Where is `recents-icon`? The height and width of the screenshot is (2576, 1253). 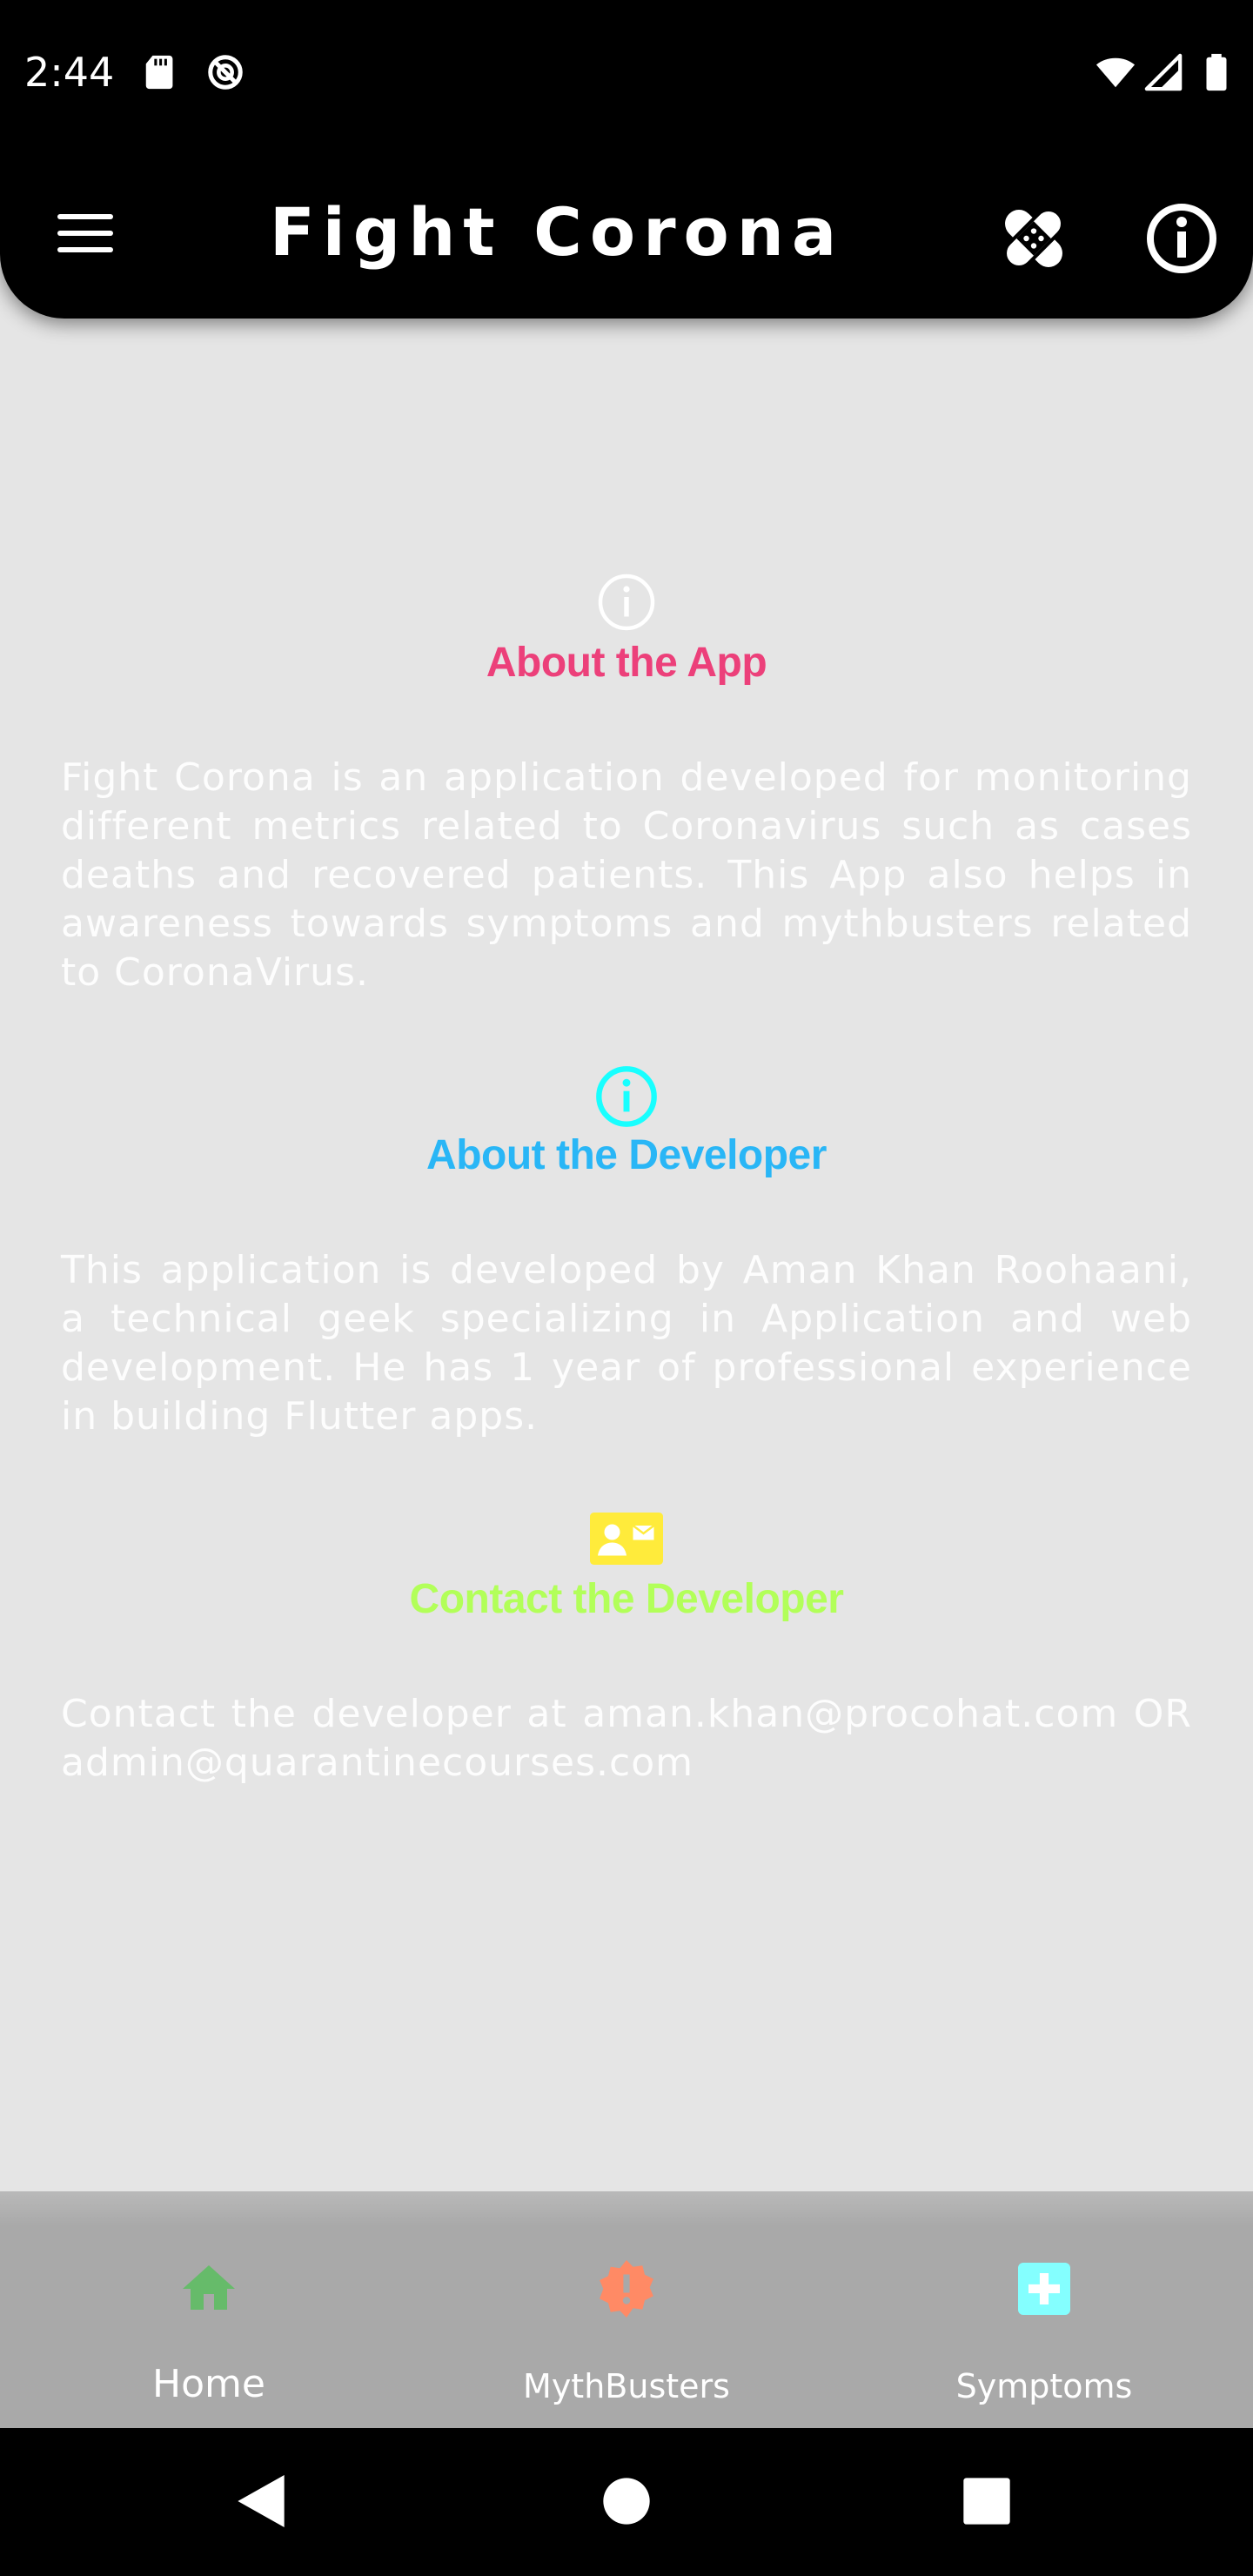
recents-icon is located at coordinates (987, 2501).